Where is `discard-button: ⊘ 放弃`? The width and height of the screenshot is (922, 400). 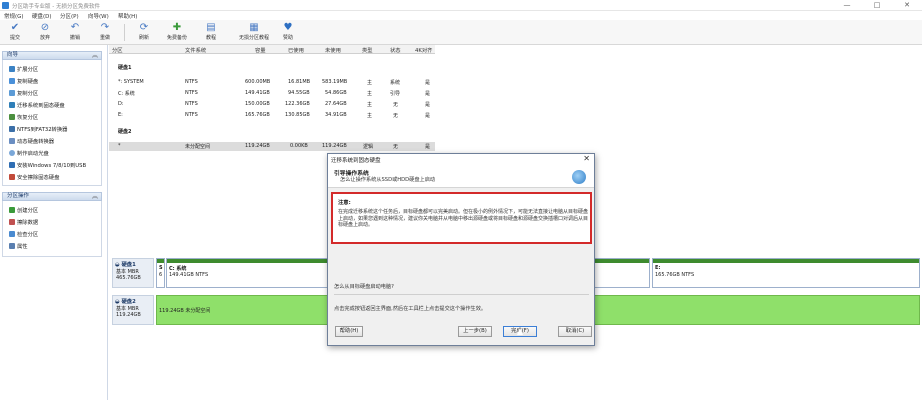
discard-button: ⊘ 放弃 is located at coordinates (45, 32).